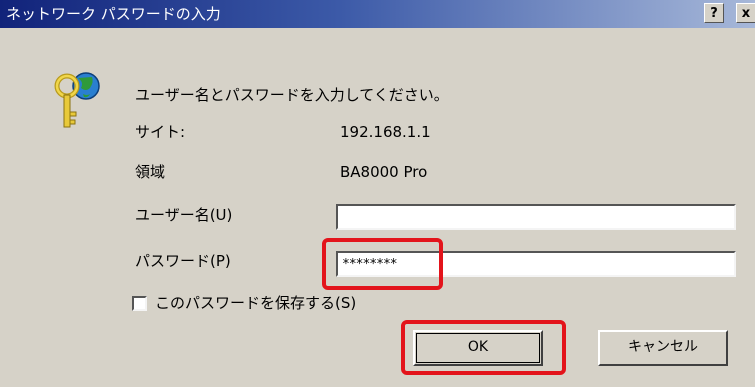  Describe the element at coordinates (377, 14) in the screenshot. I see `title-bar: ネットワーク パスワードの入力 ? x` at that location.